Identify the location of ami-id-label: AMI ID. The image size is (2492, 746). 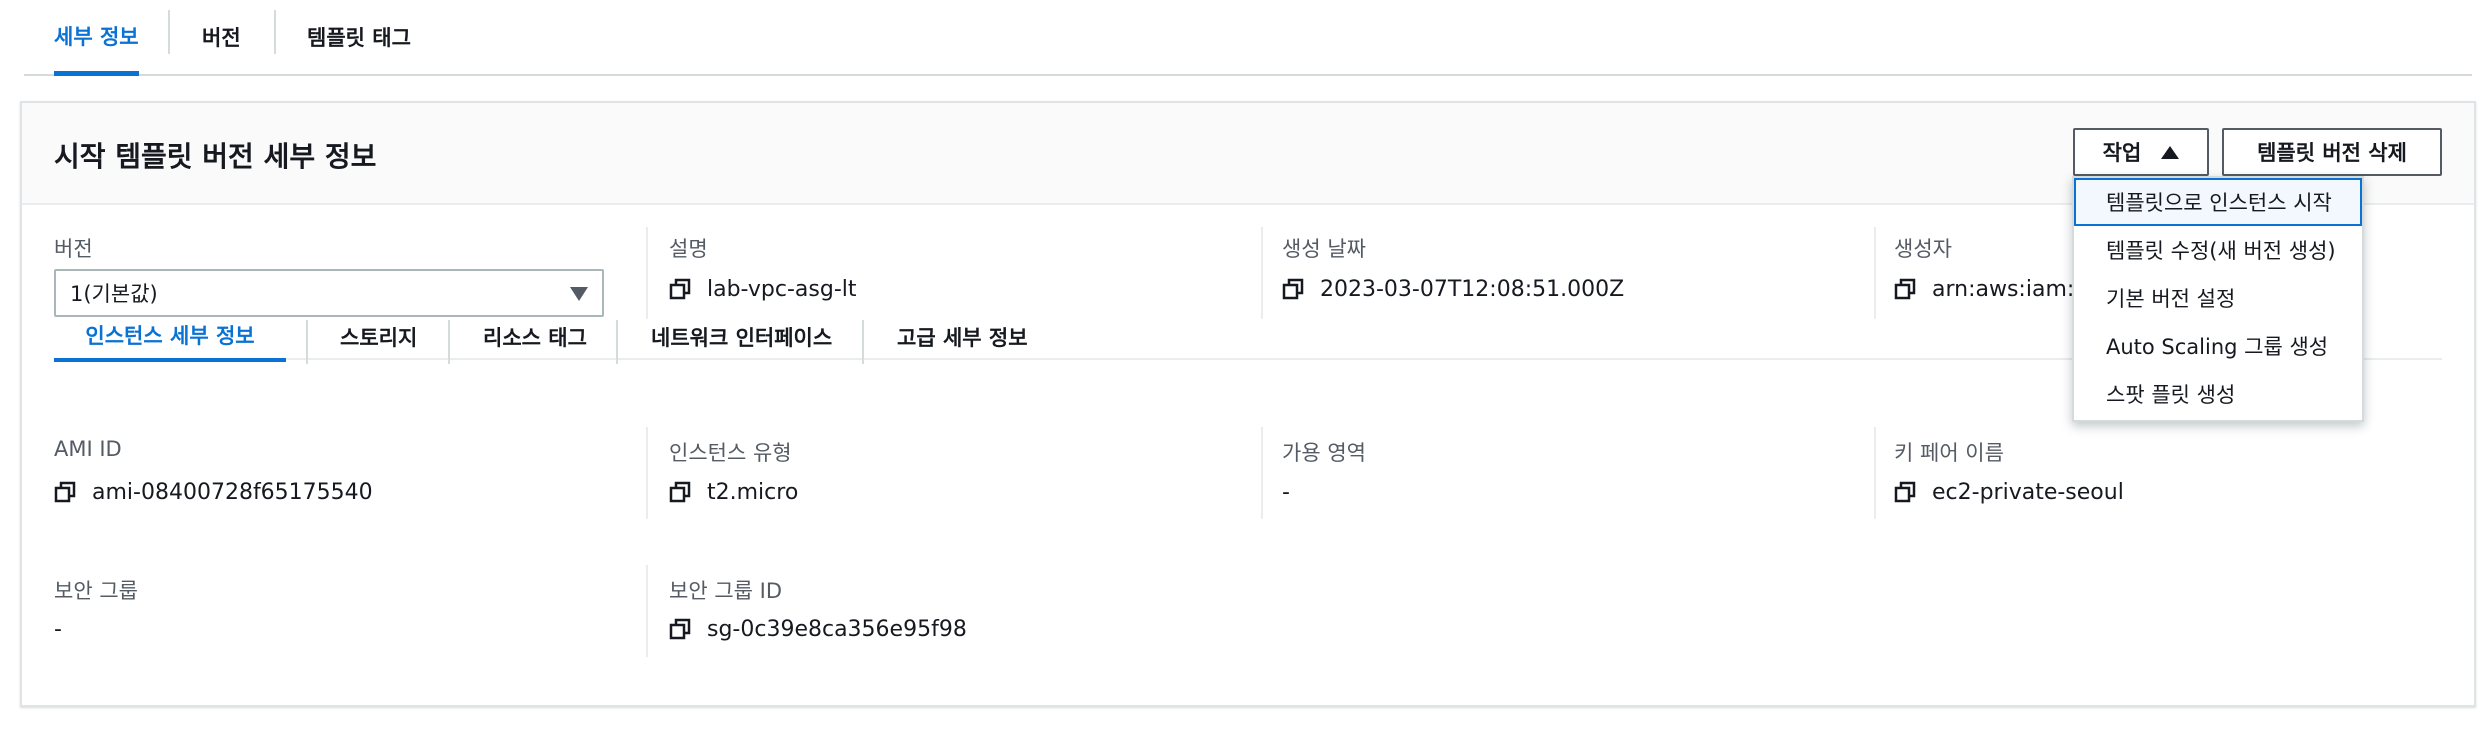
(88, 449).